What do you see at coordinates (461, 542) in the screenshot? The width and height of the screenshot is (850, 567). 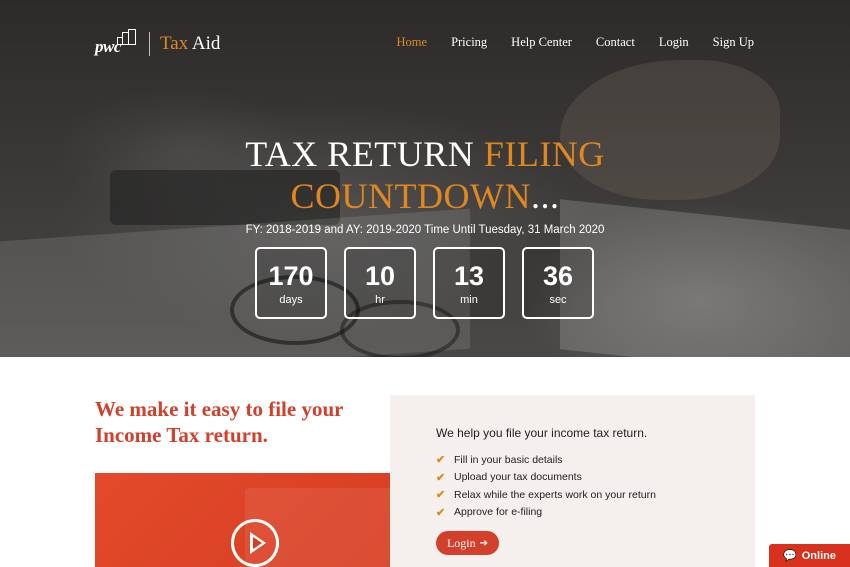 I see `login-button-label: Login` at bounding box center [461, 542].